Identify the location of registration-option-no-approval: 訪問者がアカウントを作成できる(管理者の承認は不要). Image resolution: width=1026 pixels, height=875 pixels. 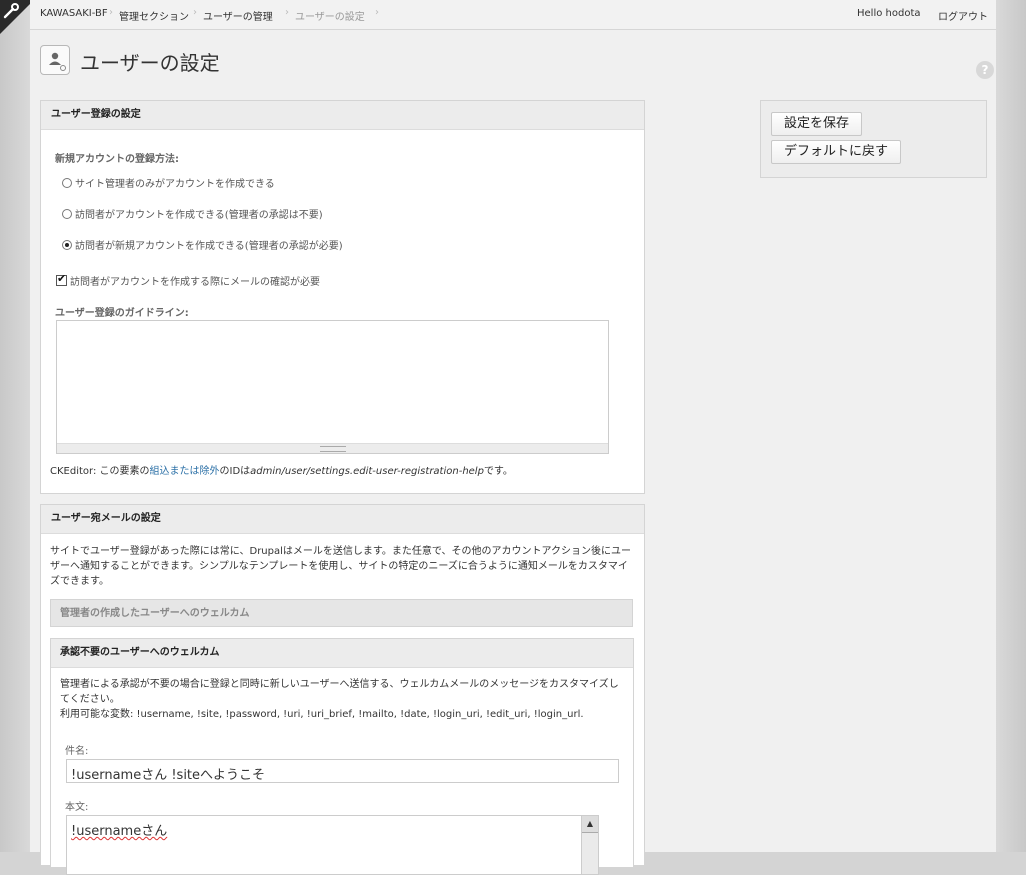
(192, 213).